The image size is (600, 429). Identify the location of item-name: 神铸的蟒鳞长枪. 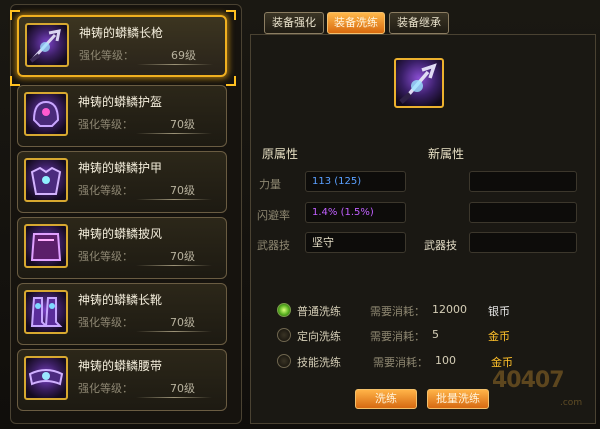
(121, 33).